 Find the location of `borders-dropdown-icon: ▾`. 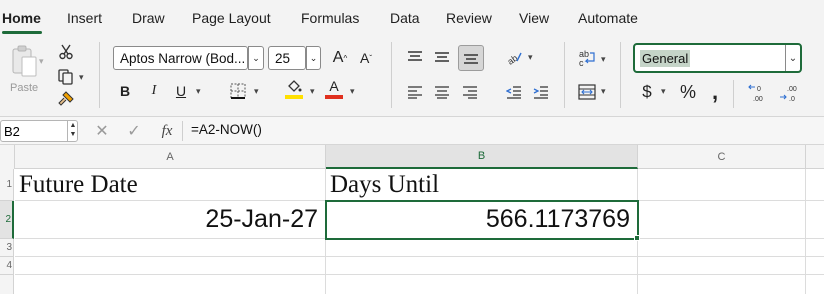

borders-dropdown-icon: ▾ is located at coordinates (256, 91).